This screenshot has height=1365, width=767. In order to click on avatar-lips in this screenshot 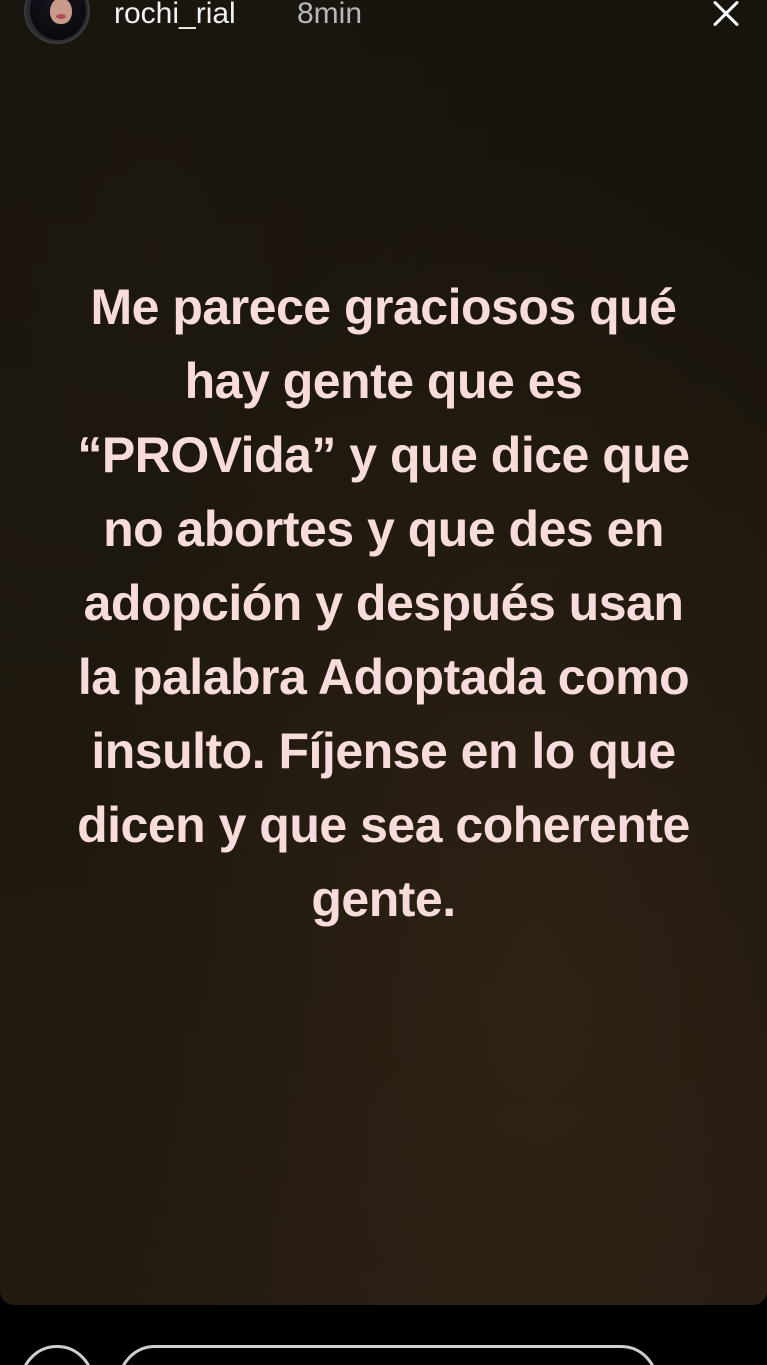, I will do `click(61, 16)`.